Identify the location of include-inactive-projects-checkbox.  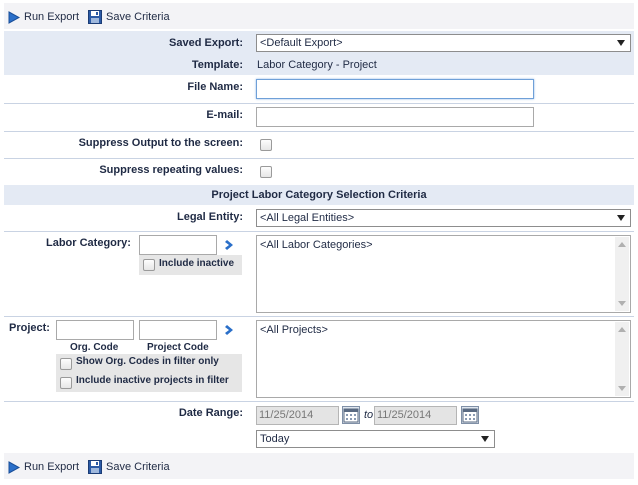
(66, 383).